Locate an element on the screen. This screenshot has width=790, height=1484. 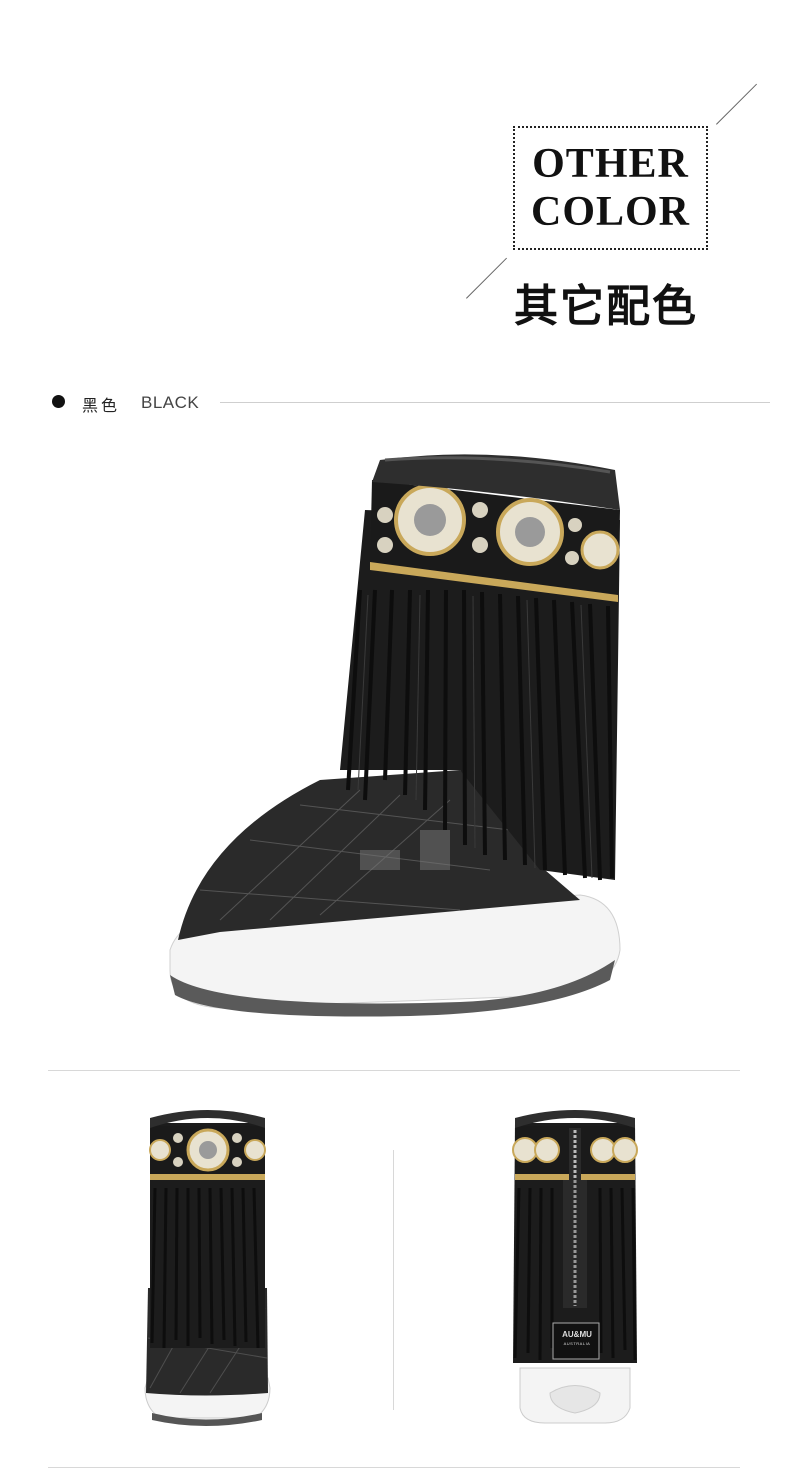
title-box: OTHER COLOR is located at coordinates (610, 188).